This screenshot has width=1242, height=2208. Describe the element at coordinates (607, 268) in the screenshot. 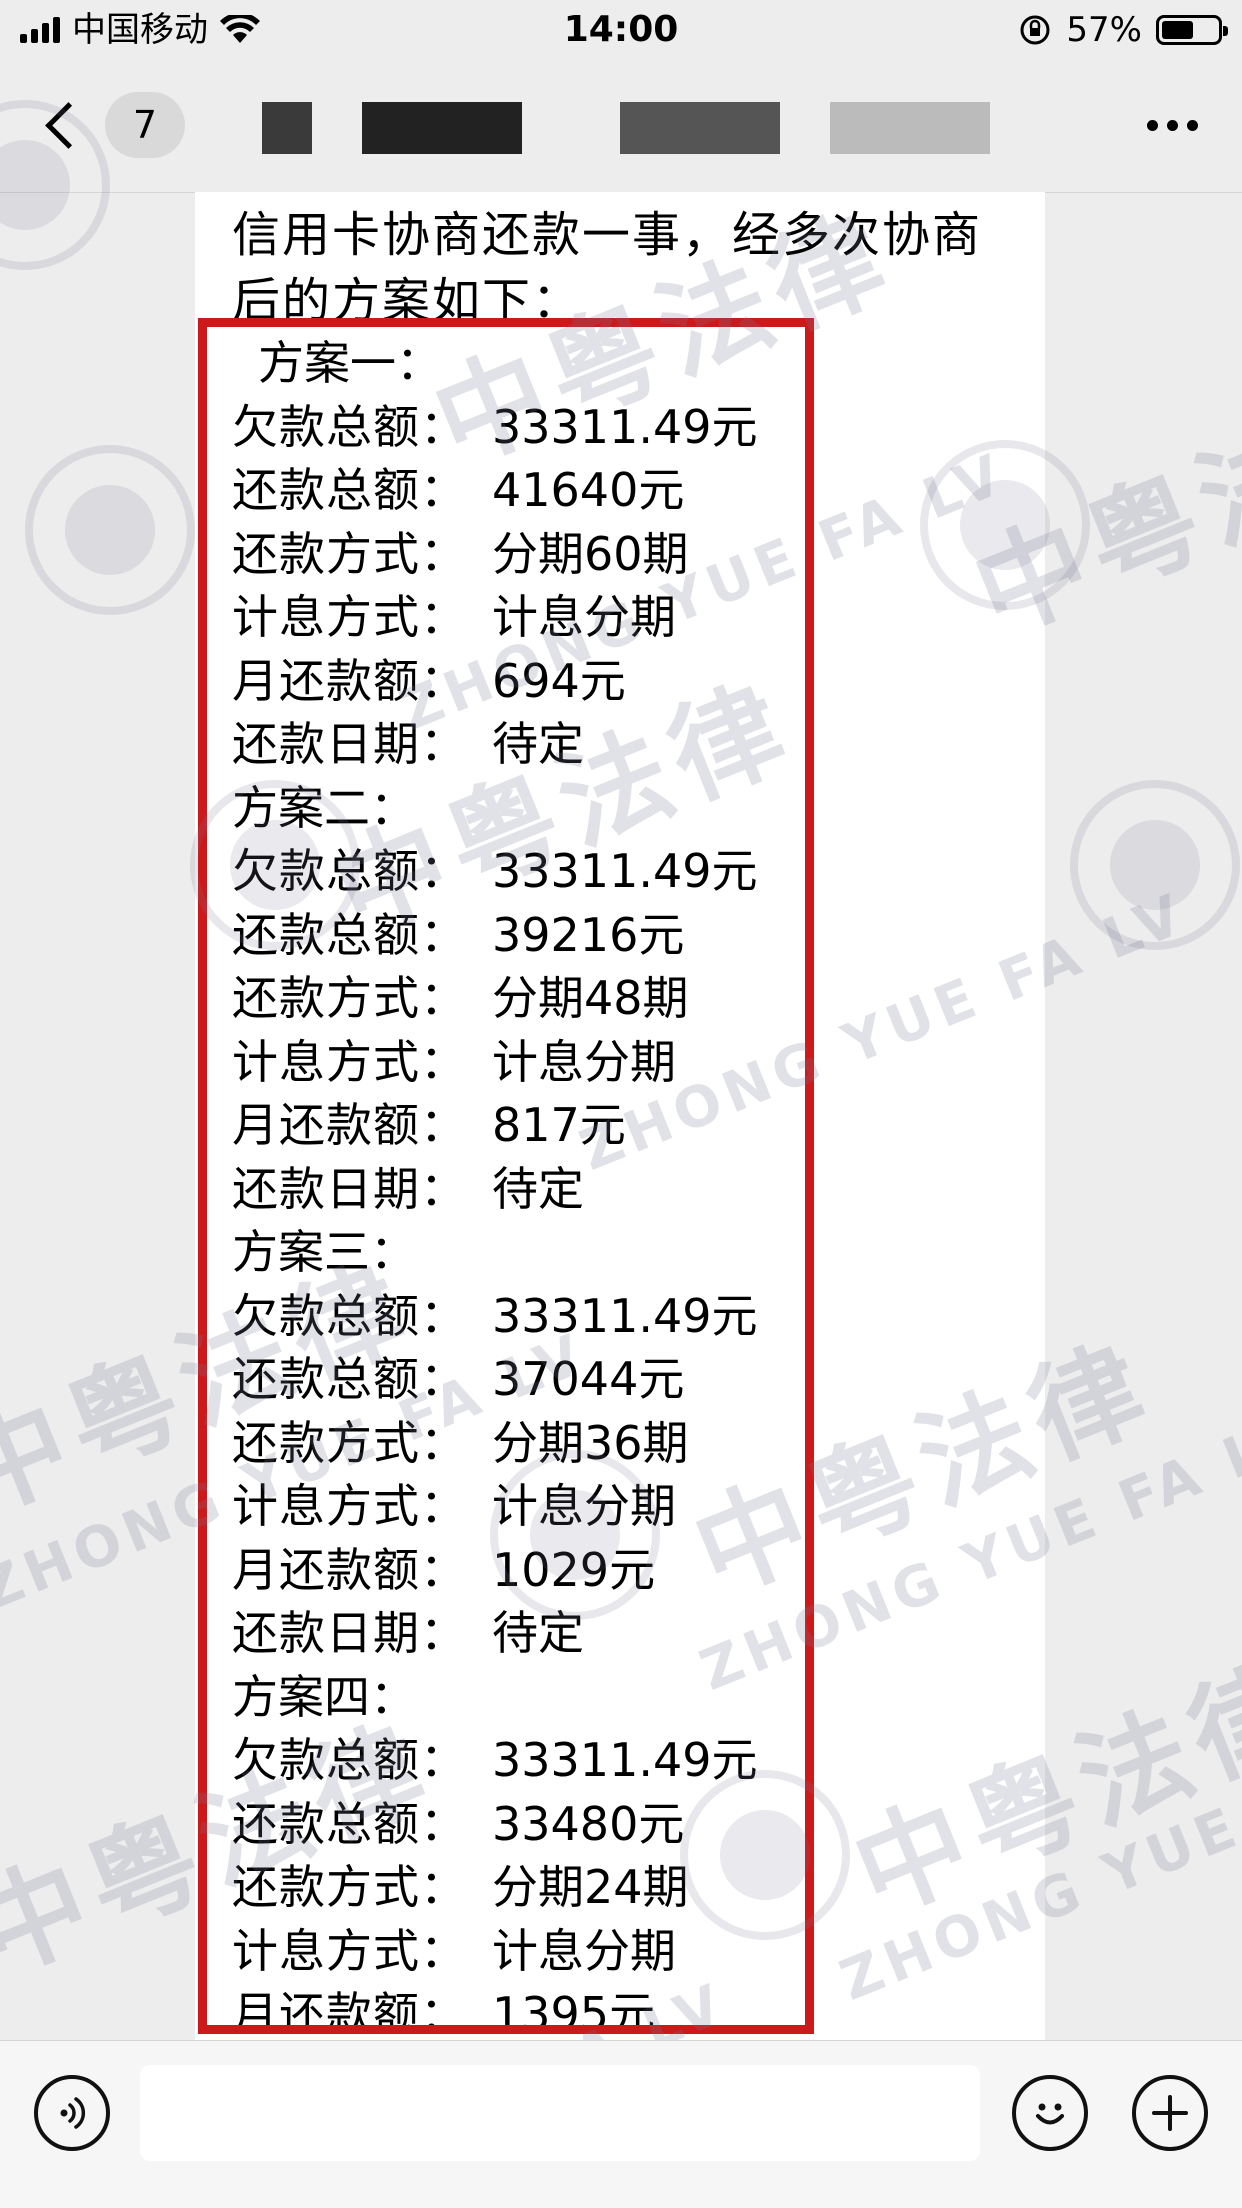

I see `message-intro: 信用卡协商还款一事，经多次协商 后的方案如下：` at that location.